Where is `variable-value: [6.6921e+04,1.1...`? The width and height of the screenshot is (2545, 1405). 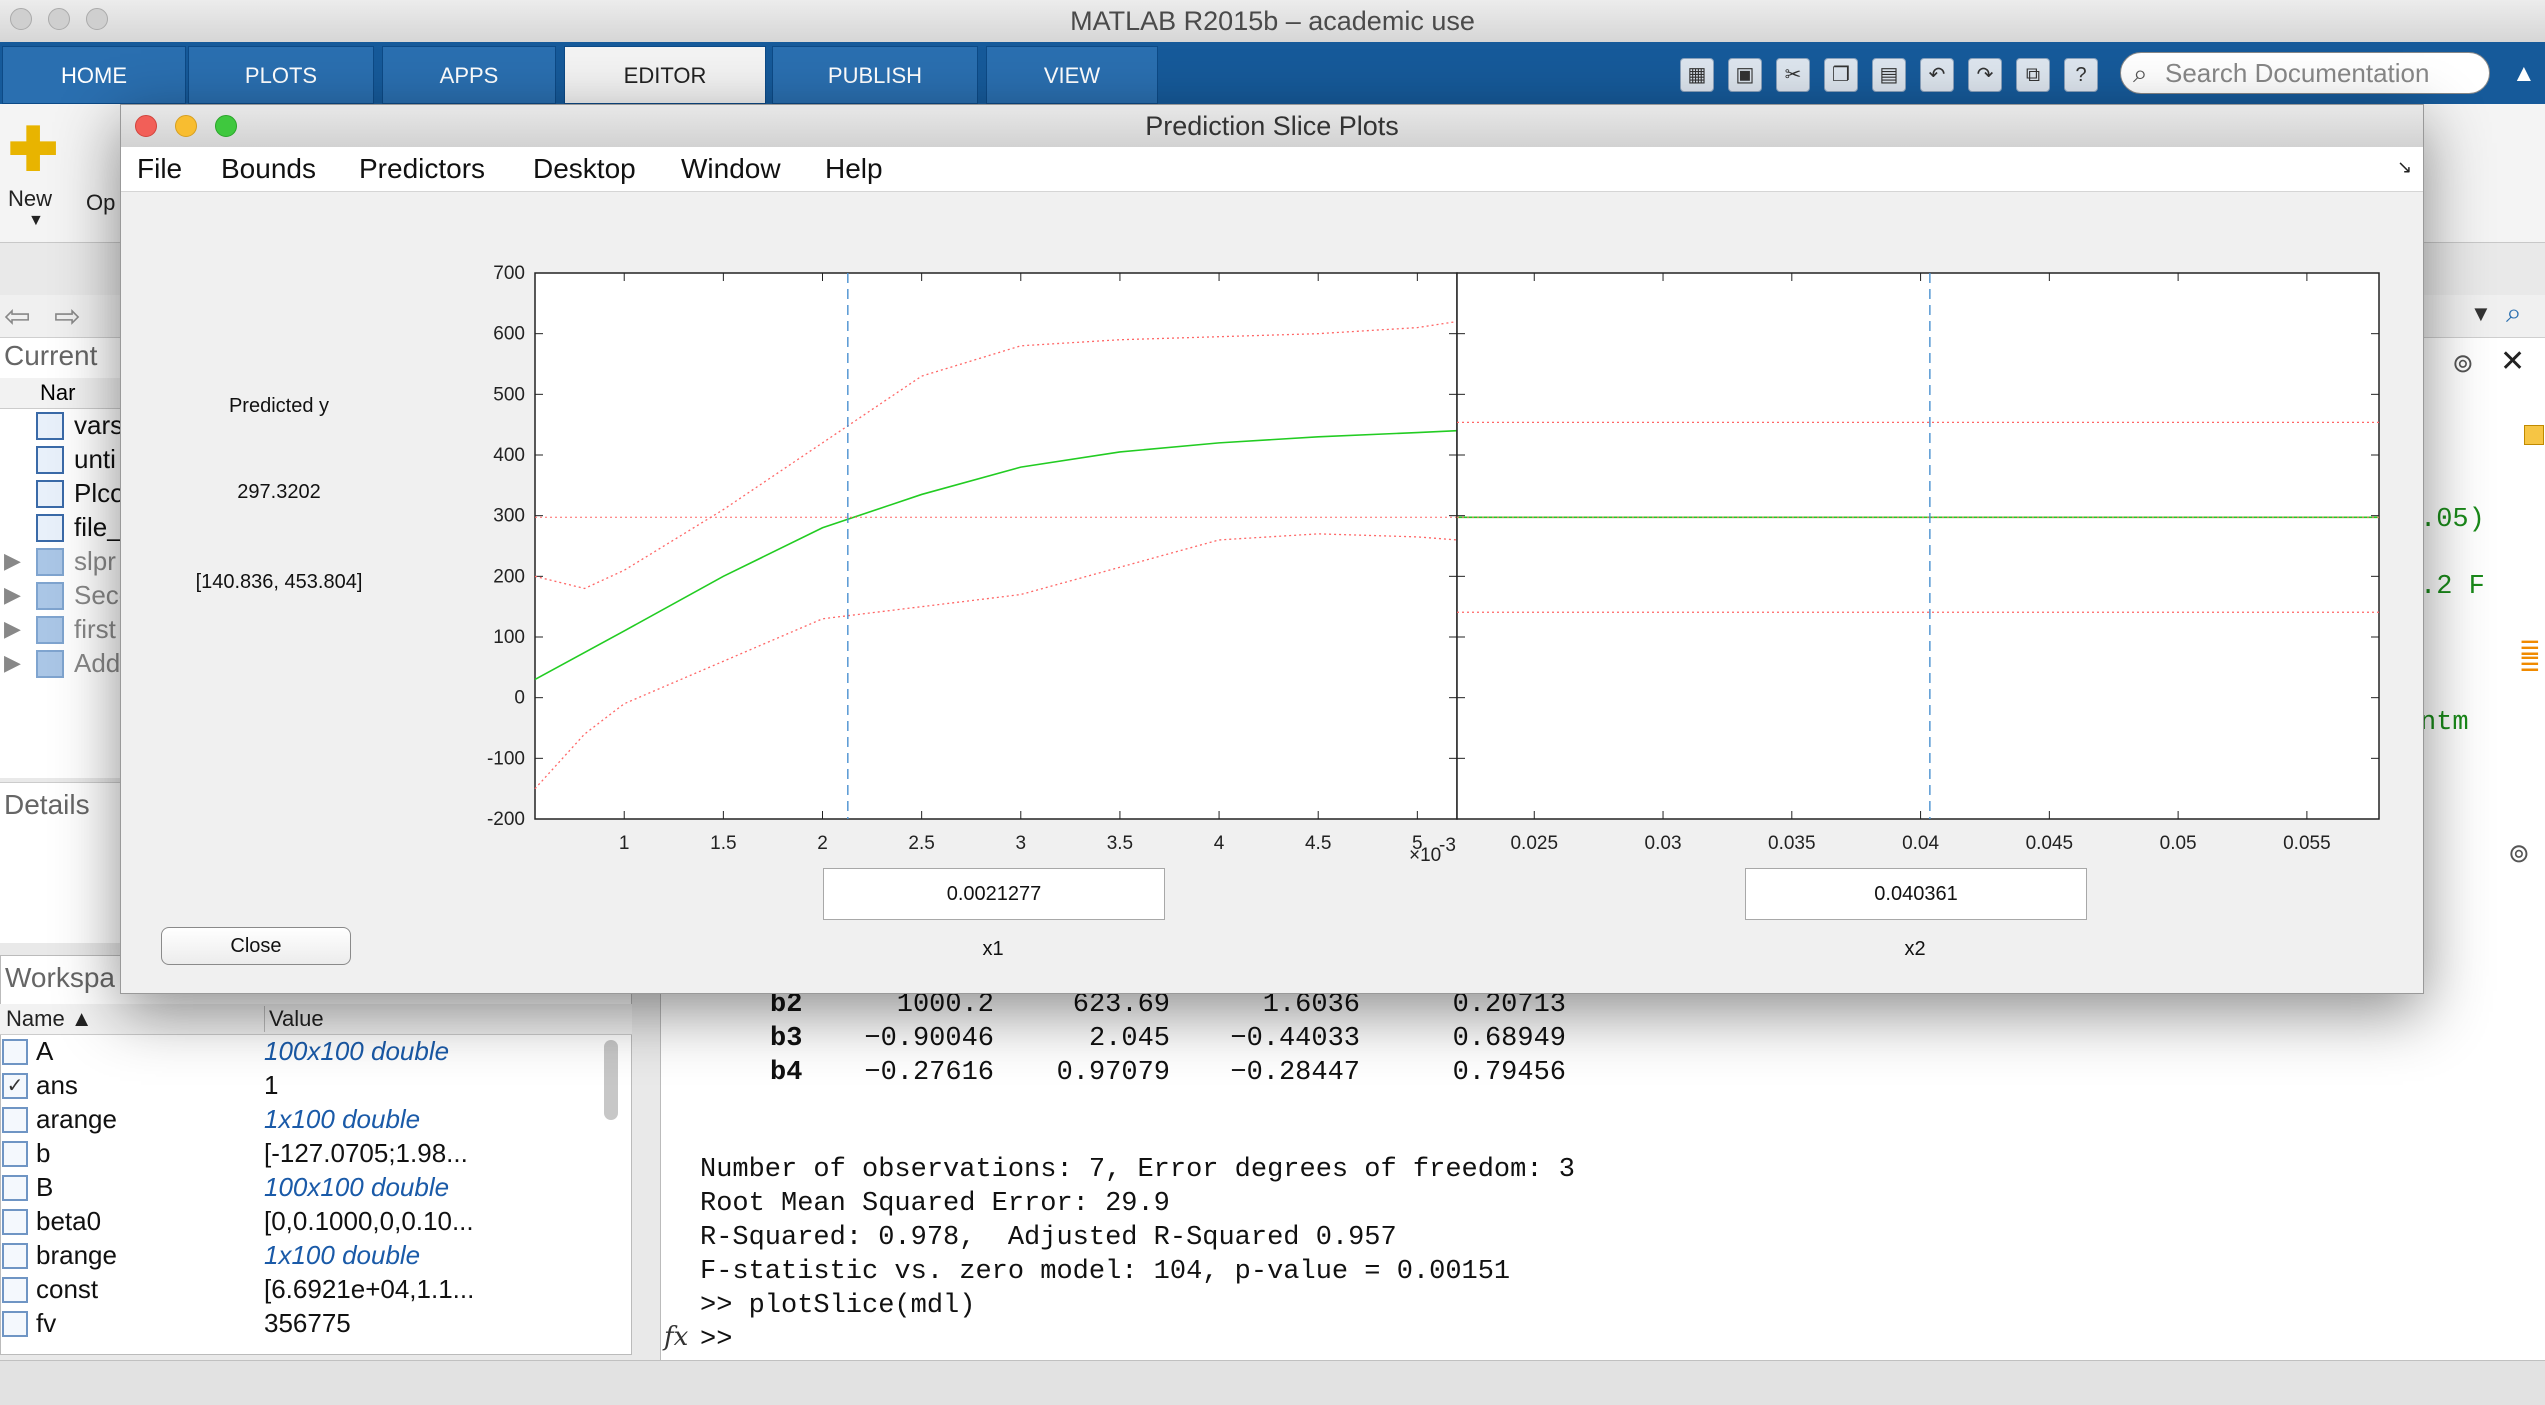 variable-value: [6.6921e+04,1.1... is located at coordinates (369, 1289).